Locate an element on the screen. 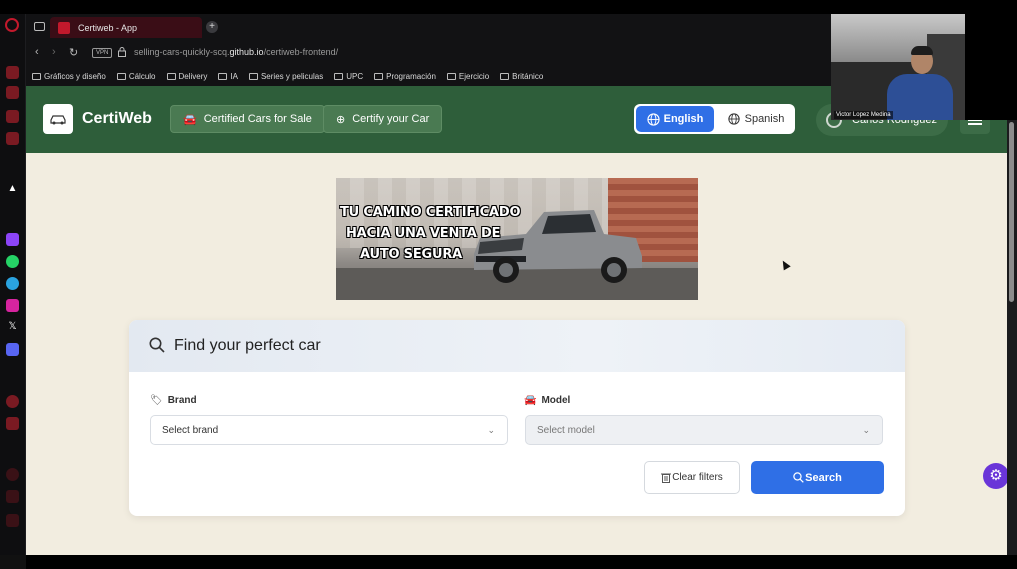  bottom-black-bar is located at coordinates (521, 562).